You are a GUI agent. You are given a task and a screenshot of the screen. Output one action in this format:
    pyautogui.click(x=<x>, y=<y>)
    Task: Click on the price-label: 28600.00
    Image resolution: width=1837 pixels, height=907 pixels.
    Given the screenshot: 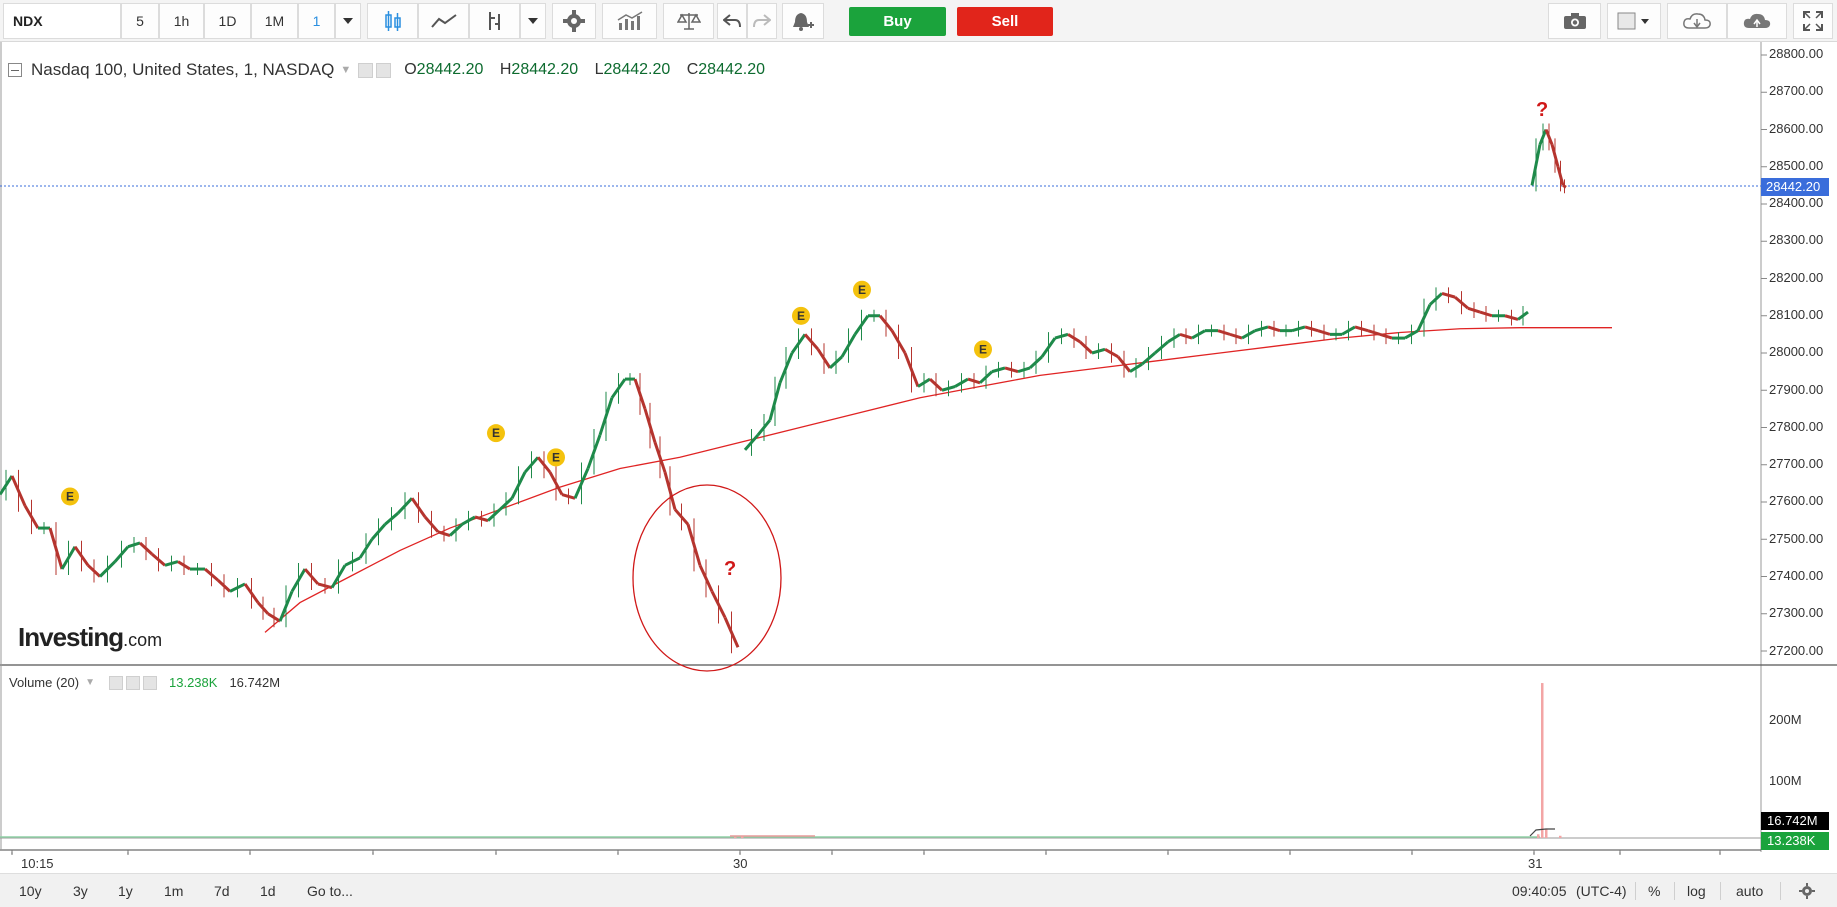 What is the action you would take?
    pyautogui.click(x=1796, y=128)
    